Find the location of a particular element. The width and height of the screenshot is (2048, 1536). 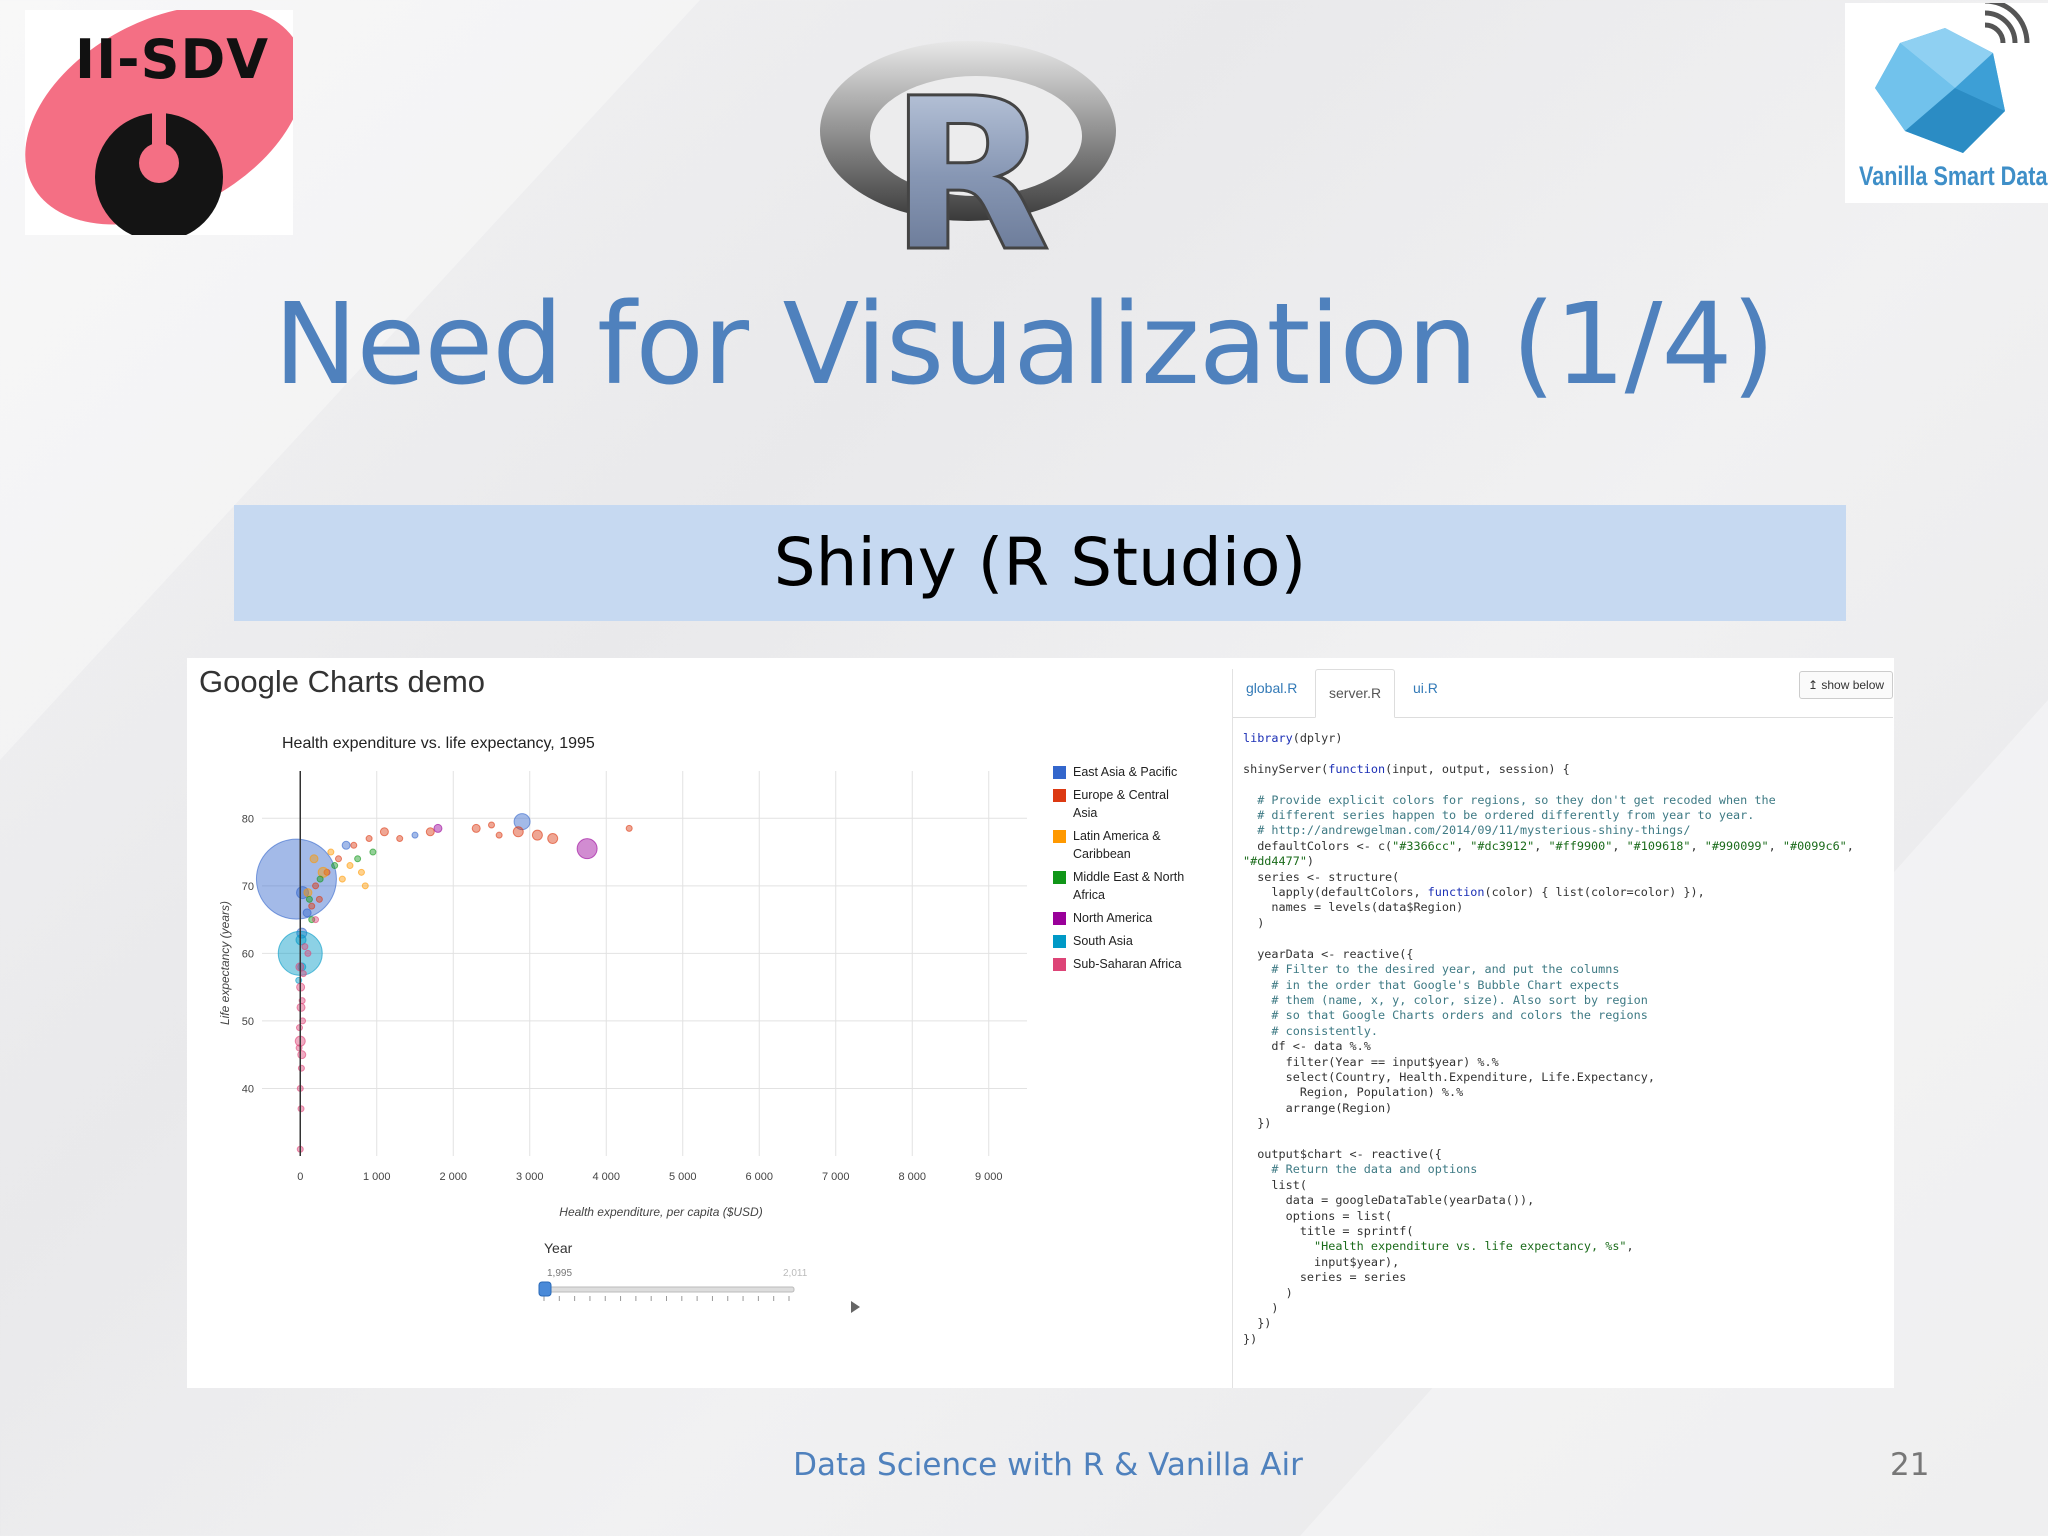

code-line: series = series is located at coordinates (1325, 1277).